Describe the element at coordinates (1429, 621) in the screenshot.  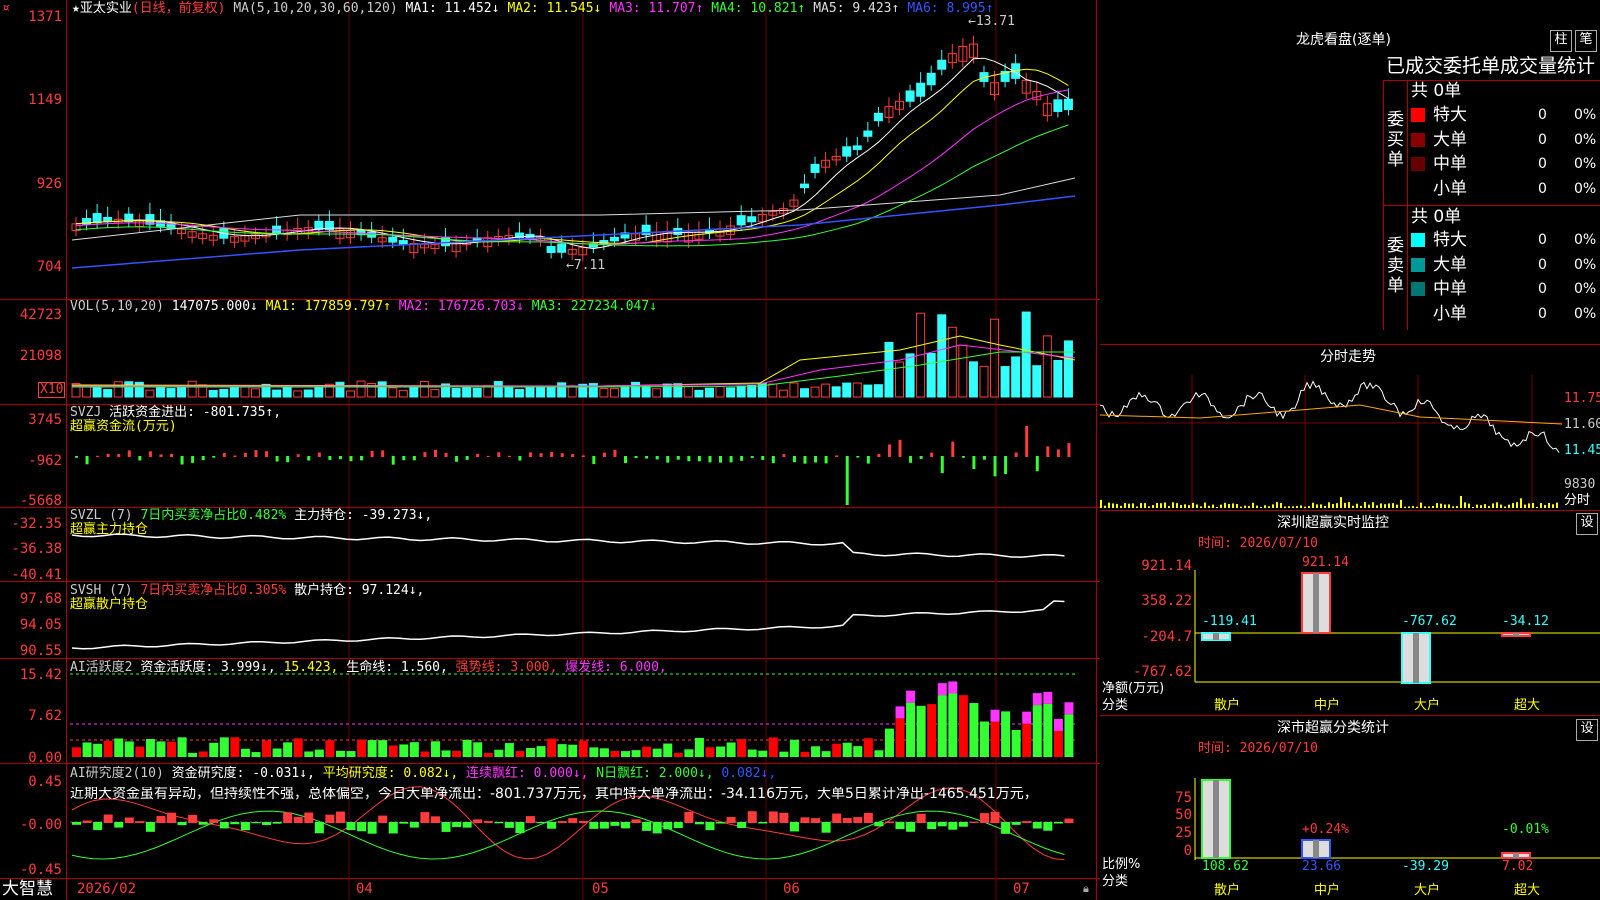
I see `sz-monitor-value: -767.62` at that location.